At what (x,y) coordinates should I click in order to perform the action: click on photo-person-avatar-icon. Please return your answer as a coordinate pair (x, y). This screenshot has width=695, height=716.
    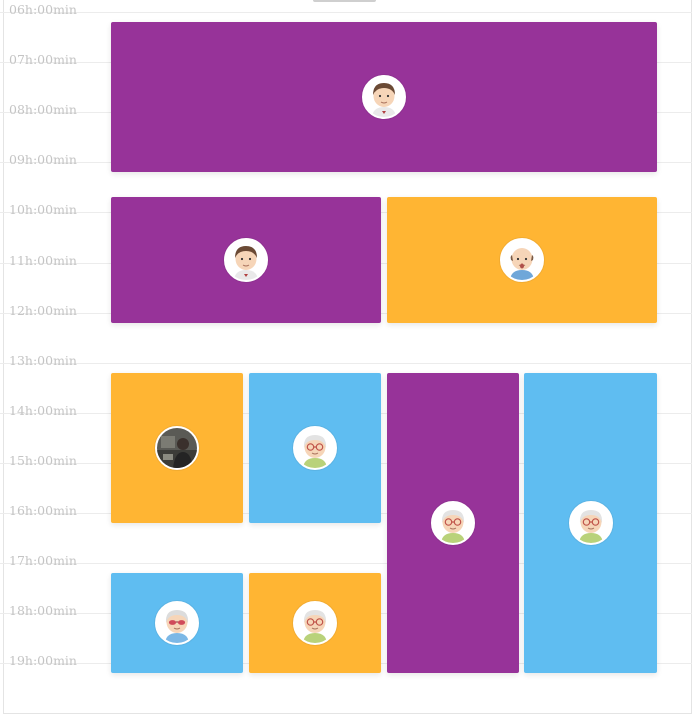
    Looking at the image, I should click on (177, 447).